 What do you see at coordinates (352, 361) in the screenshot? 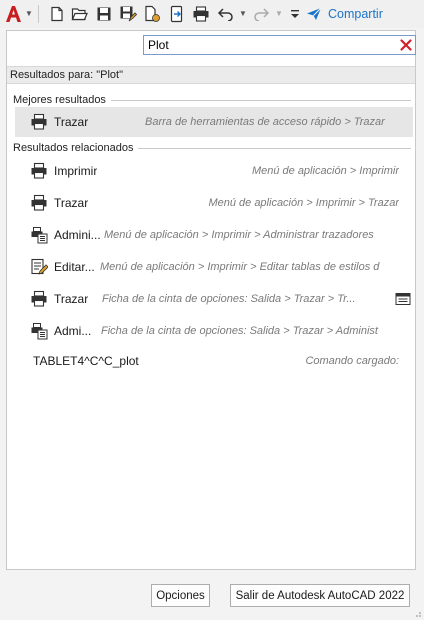
I see `result-path: Comando cargado:` at bounding box center [352, 361].